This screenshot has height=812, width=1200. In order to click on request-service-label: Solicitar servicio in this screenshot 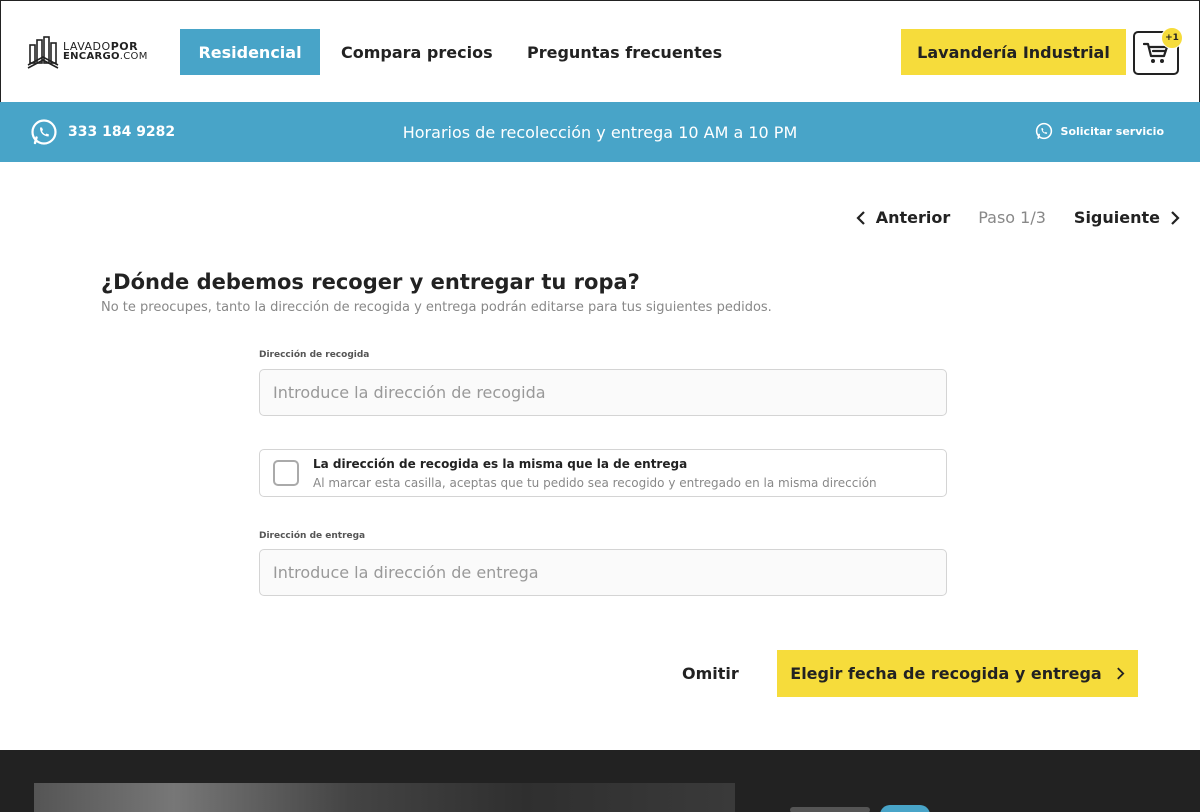, I will do `click(1112, 131)`.